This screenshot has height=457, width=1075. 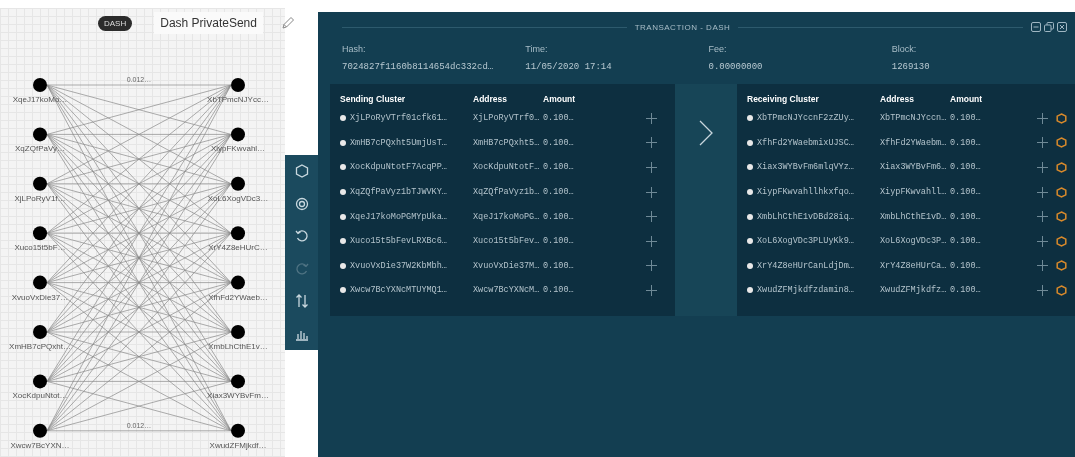 I want to click on column-header: Amount, so click(x=967, y=99).